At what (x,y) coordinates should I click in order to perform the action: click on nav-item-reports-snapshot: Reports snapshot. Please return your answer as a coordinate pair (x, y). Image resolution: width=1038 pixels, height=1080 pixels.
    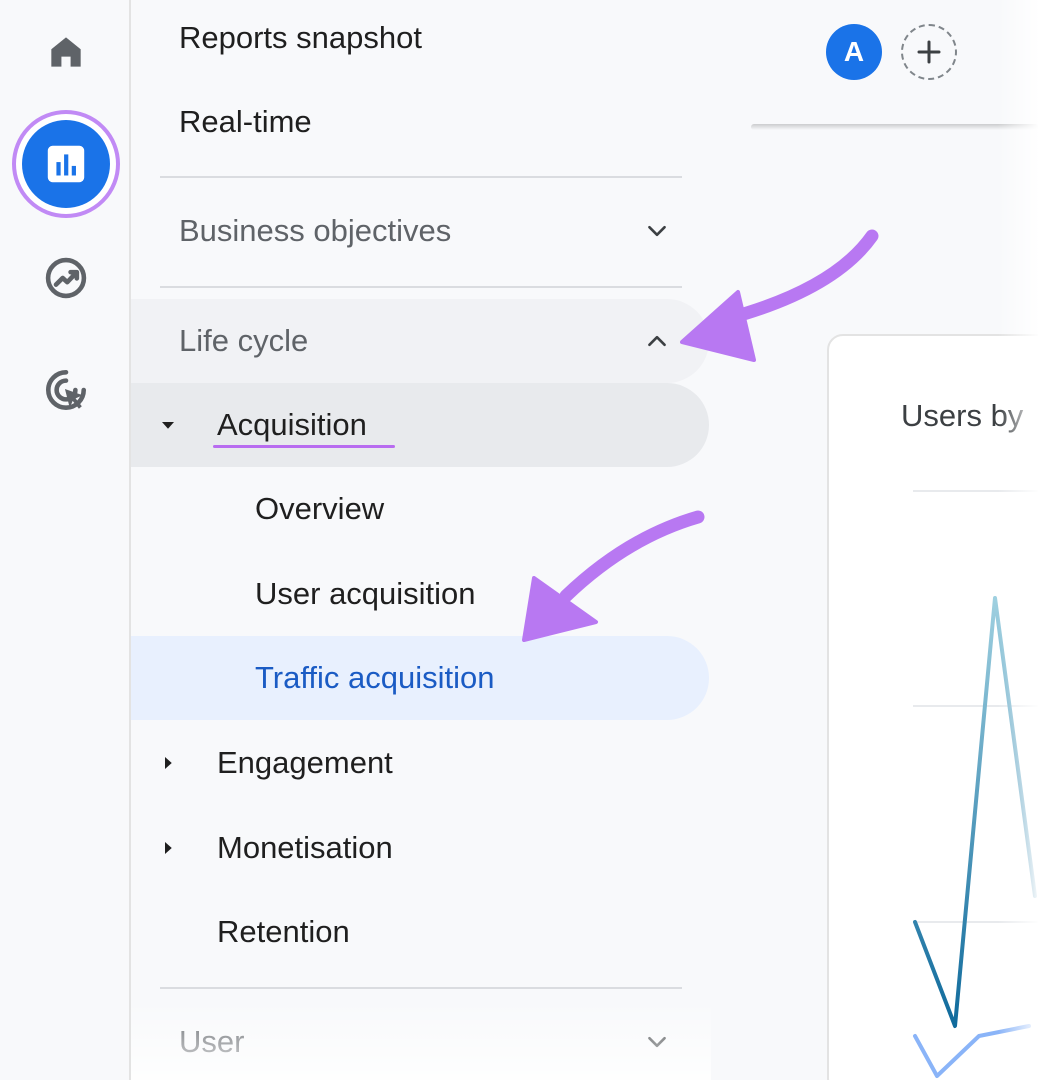
    Looking at the image, I should click on (420, 40).